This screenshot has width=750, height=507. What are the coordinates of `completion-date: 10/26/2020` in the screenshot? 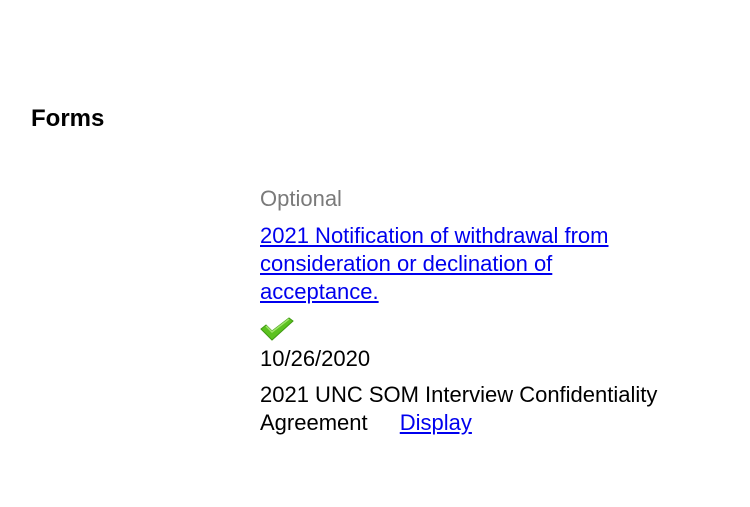 It's located at (315, 358).